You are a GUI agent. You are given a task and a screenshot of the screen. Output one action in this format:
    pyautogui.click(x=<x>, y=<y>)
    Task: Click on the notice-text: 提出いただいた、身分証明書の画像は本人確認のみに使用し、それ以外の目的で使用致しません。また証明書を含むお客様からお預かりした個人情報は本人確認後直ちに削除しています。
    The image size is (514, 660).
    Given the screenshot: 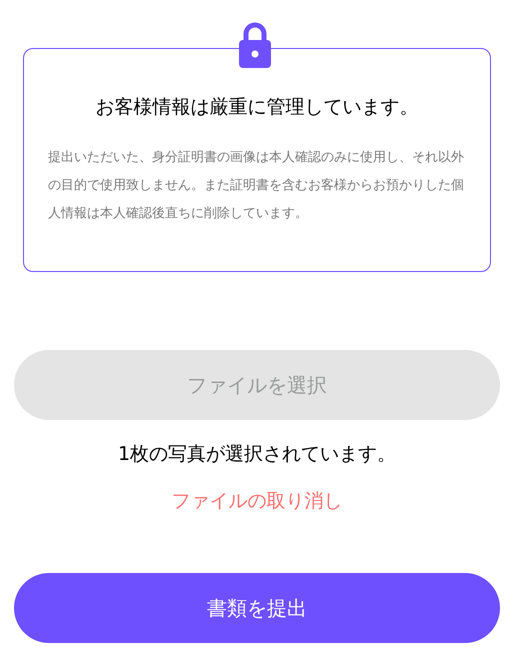 What is the action you would take?
    pyautogui.click(x=256, y=185)
    